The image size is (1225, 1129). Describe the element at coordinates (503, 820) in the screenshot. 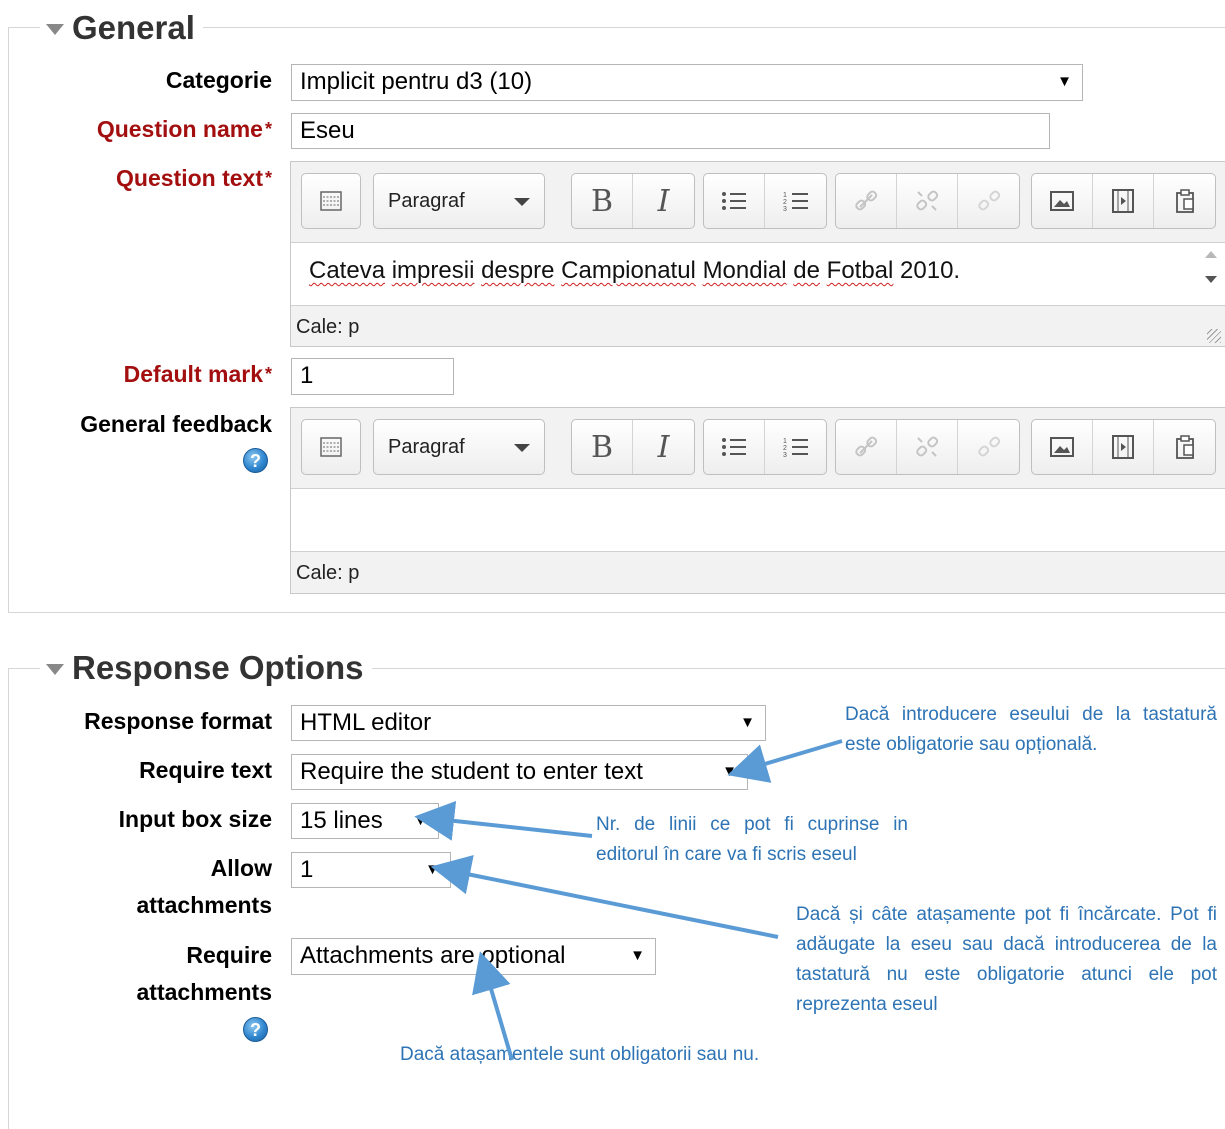

I see `arrow-input-box-size` at that location.